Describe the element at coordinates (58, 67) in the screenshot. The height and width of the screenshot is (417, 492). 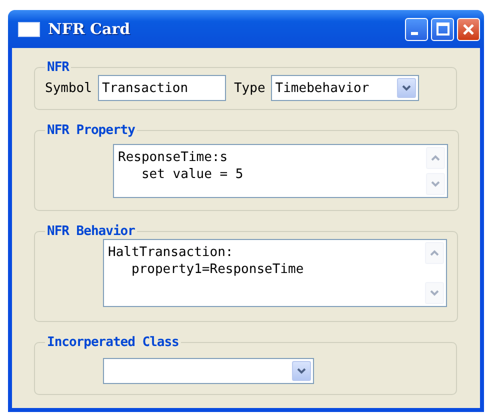
I see `group-title: NFR` at that location.